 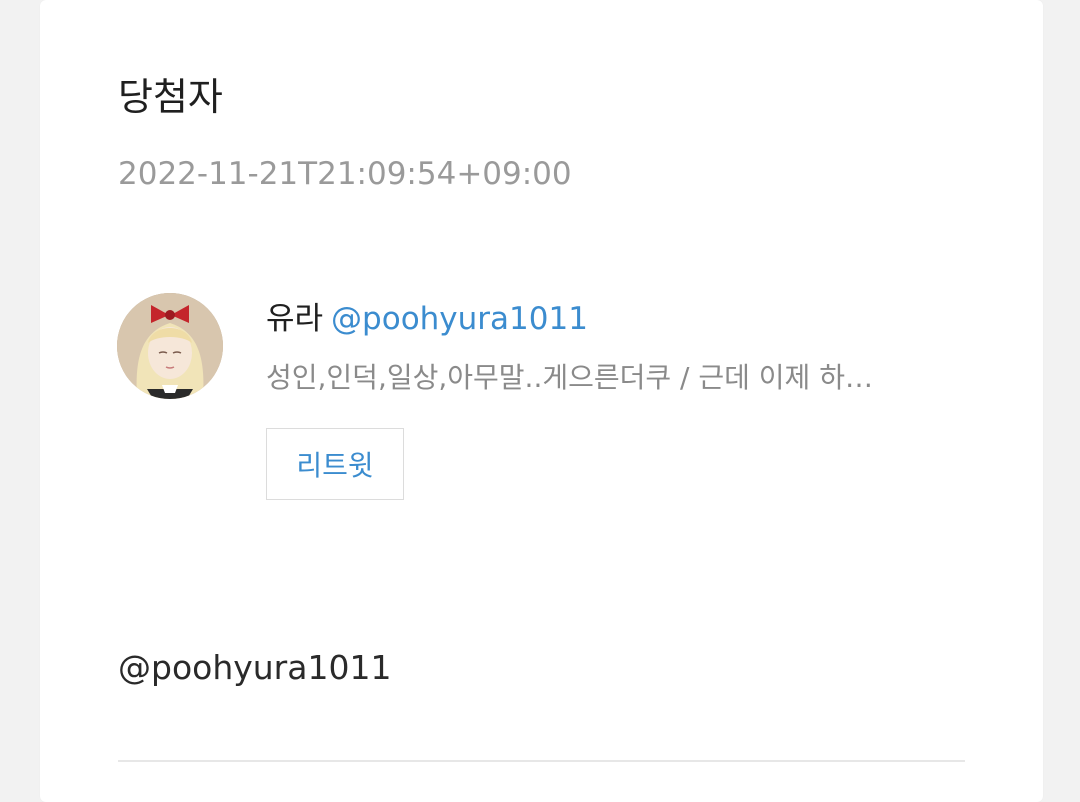 What do you see at coordinates (459, 319) in the screenshot?
I see `user-handle-link: @poohyura1011` at bounding box center [459, 319].